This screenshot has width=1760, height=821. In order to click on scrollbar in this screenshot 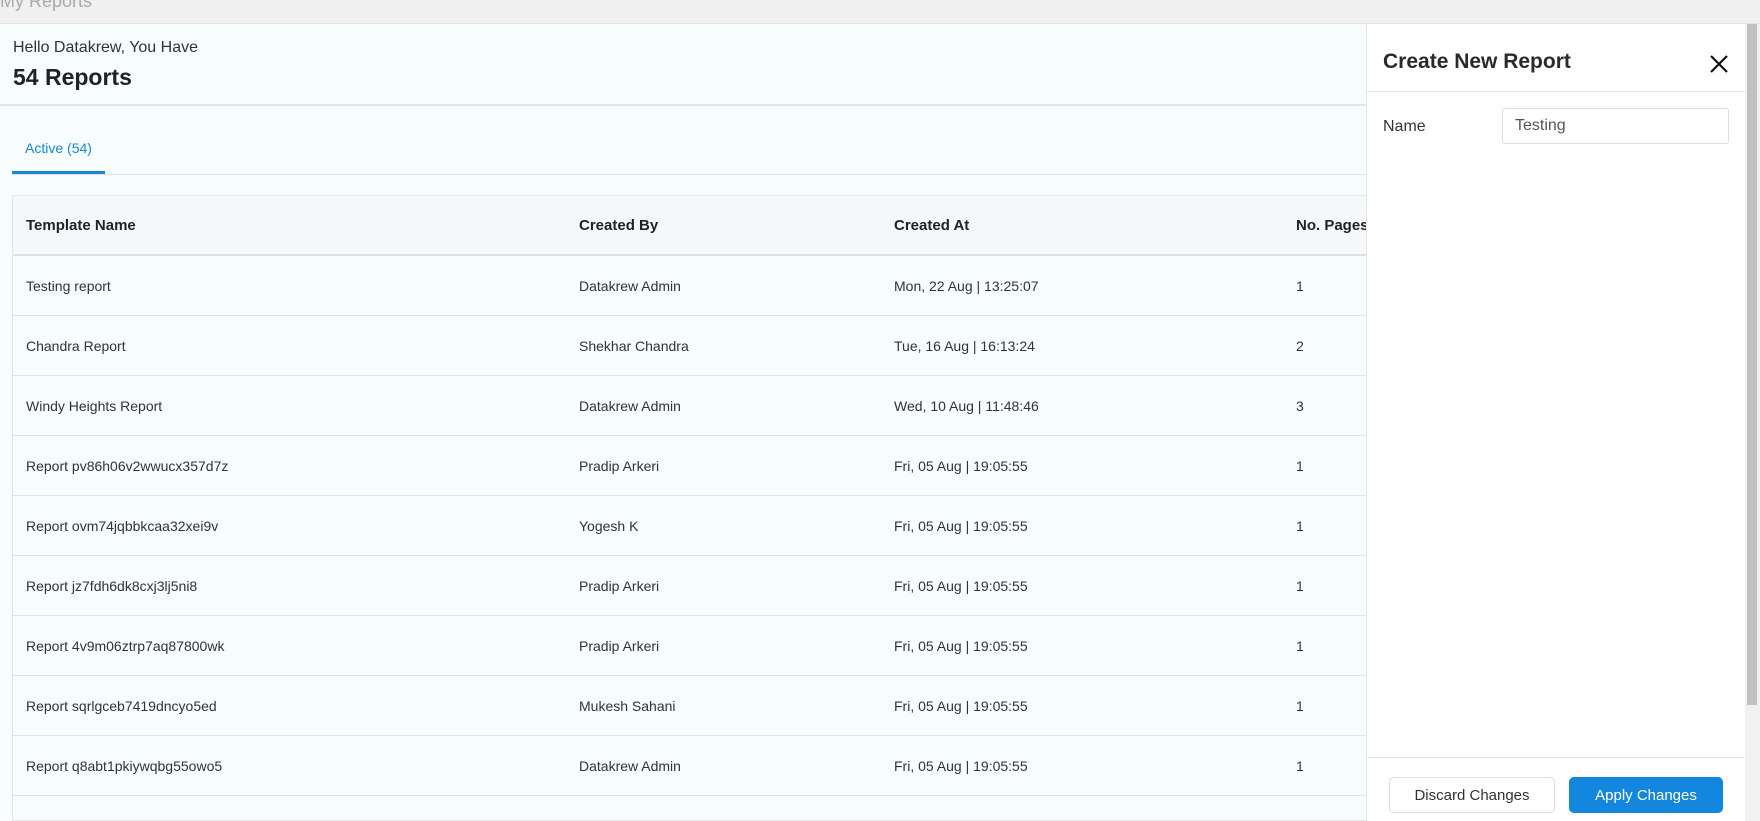, I will do `click(1752, 422)`.